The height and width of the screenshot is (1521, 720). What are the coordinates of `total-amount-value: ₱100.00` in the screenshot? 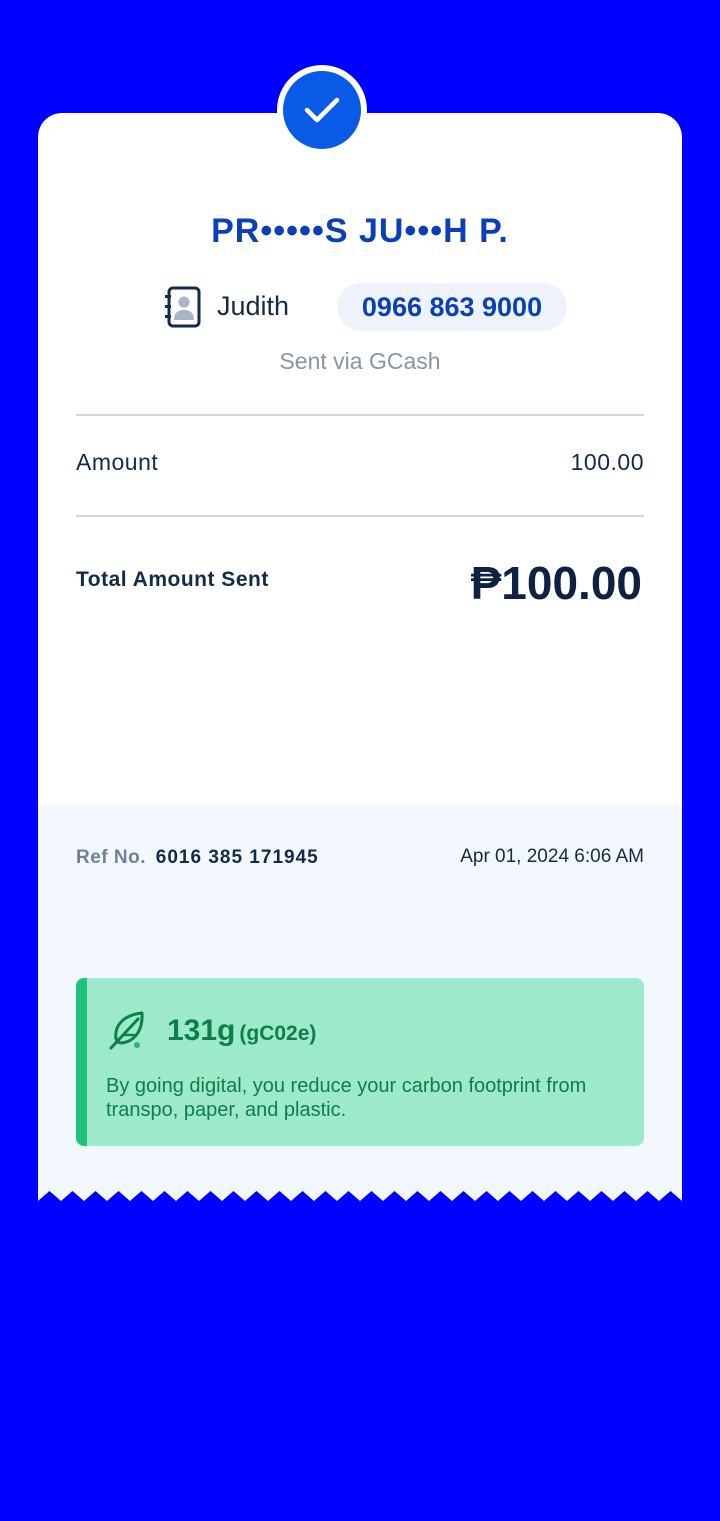 It's located at (556, 583).